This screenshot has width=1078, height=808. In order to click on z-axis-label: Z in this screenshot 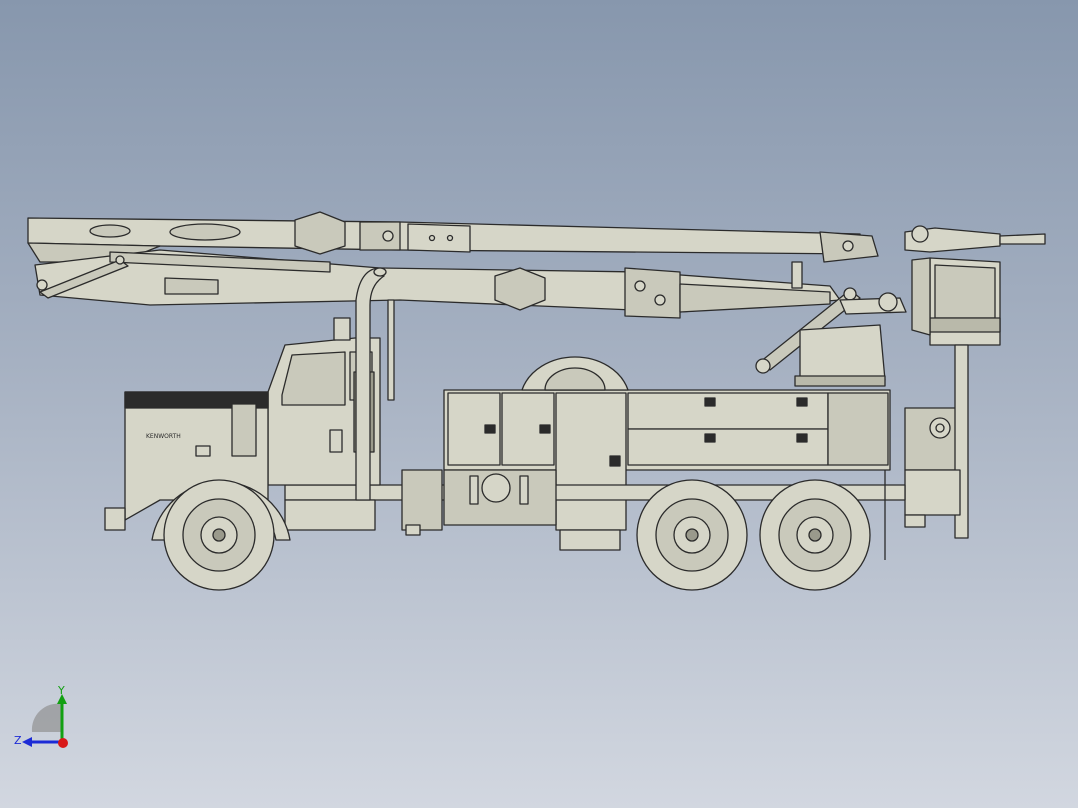, I will do `click(18, 740)`.